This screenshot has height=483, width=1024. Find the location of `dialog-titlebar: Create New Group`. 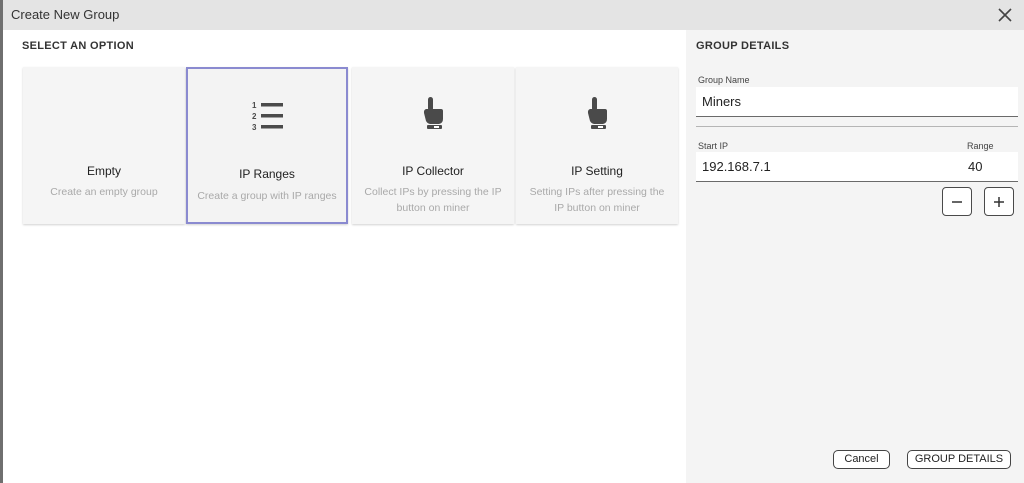

dialog-titlebar: Create New Group is located at coordinates (513, 15).